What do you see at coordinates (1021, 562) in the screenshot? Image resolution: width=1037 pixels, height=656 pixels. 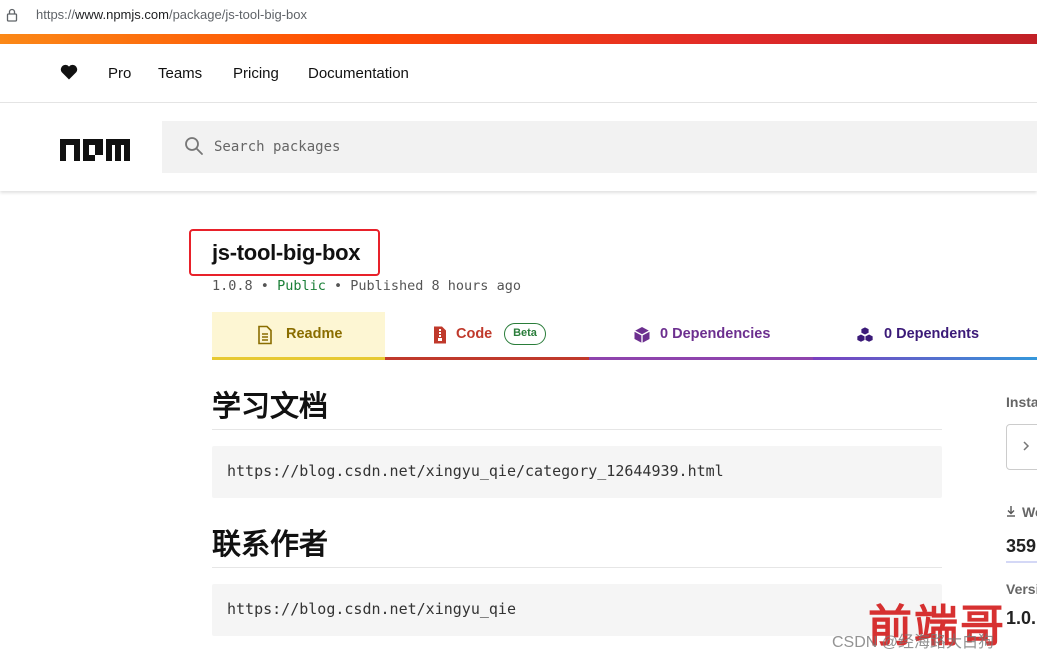 I see `downloads-sparkline` at bounding box center [1021, 562].